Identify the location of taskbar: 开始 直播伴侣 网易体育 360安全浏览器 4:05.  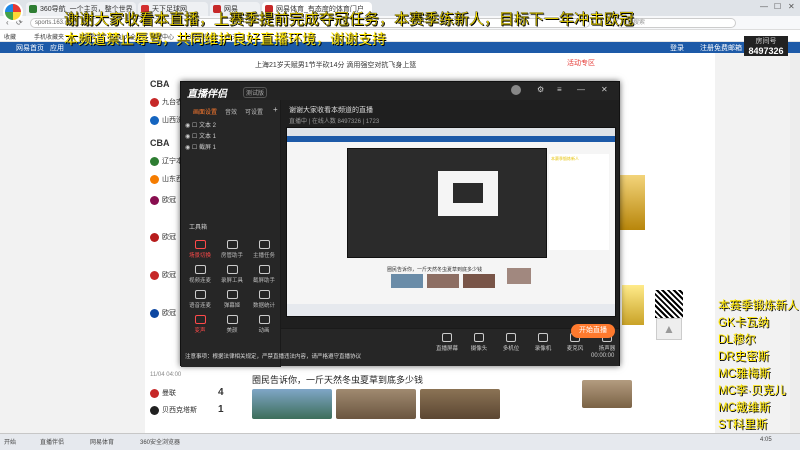
(400, 441).